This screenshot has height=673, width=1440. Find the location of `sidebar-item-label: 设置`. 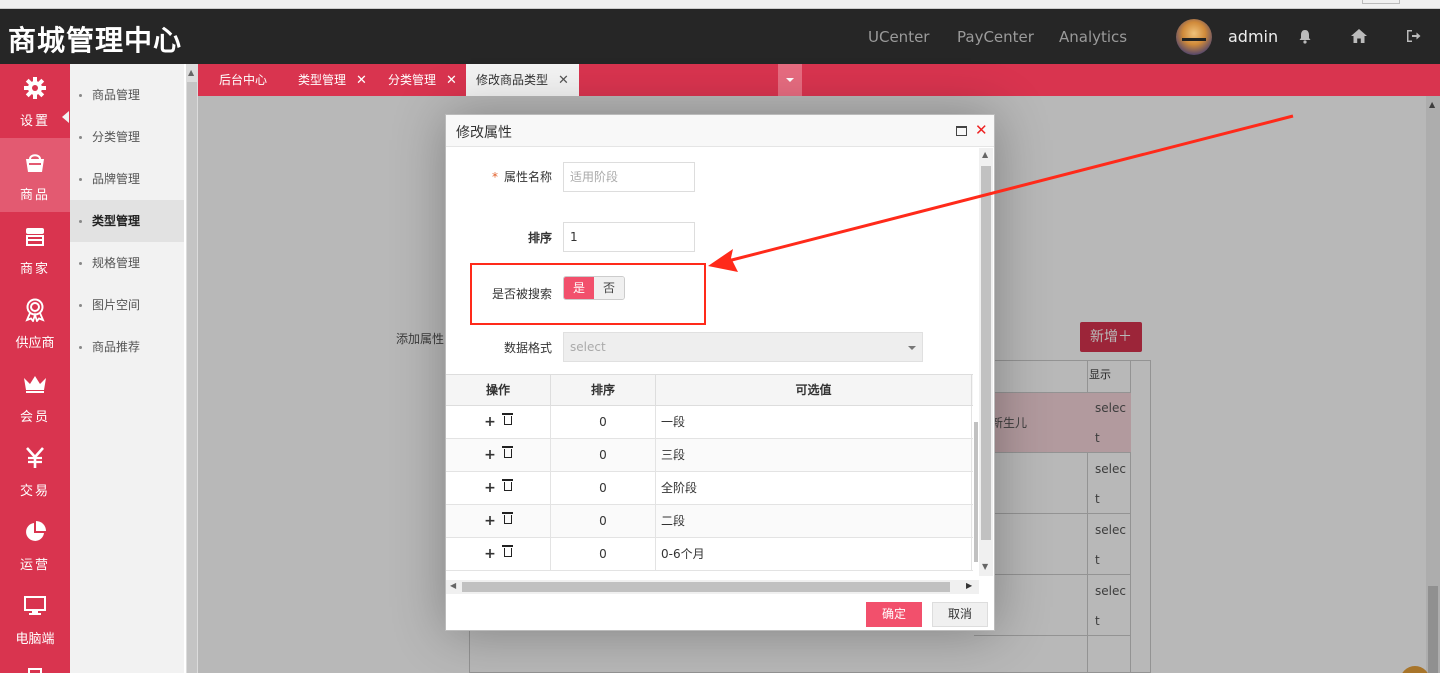

sidebar-item-label: 设置 is located at coordinates (34, 121).